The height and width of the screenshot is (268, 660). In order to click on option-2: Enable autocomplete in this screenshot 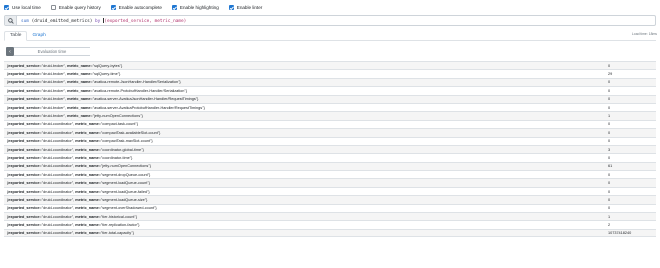, I will do `click(136, 7)`.